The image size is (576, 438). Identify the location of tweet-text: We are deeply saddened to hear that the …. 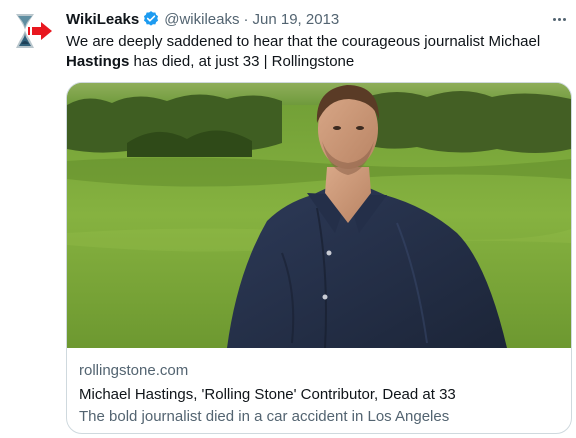
(316, 52).